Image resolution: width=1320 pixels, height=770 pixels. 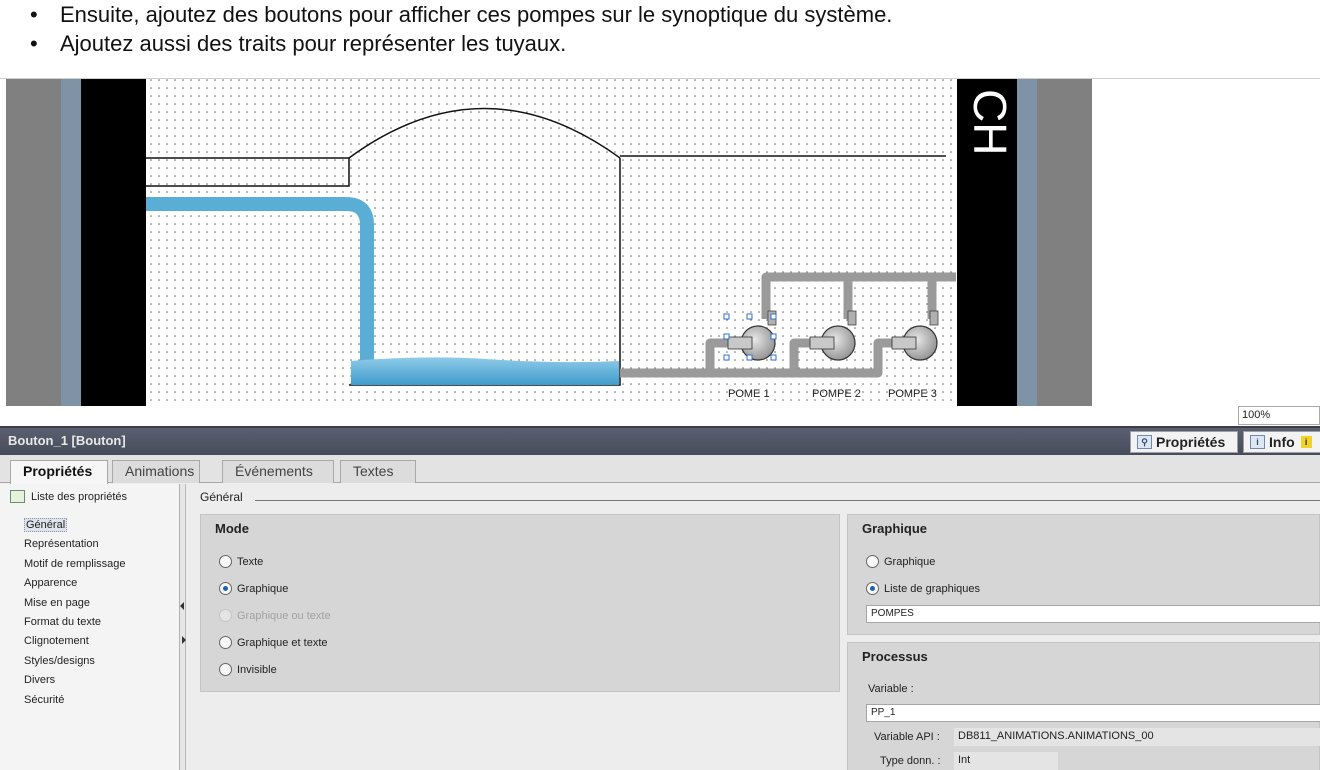 I want to click on property-item-flashing: Clignotement, so click(x=75, y=641).